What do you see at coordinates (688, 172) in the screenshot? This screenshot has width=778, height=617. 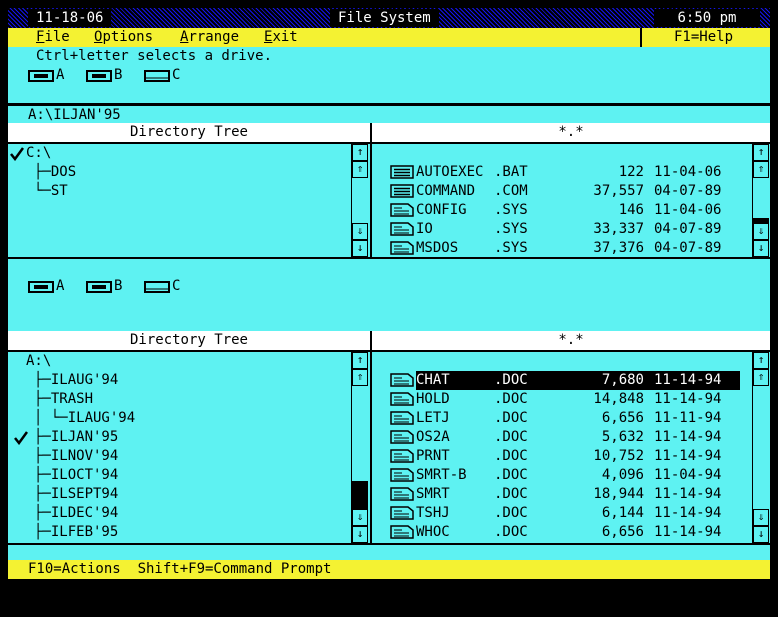 I see `top-file-date: 11-04-06` at bounding box center [688, 172].